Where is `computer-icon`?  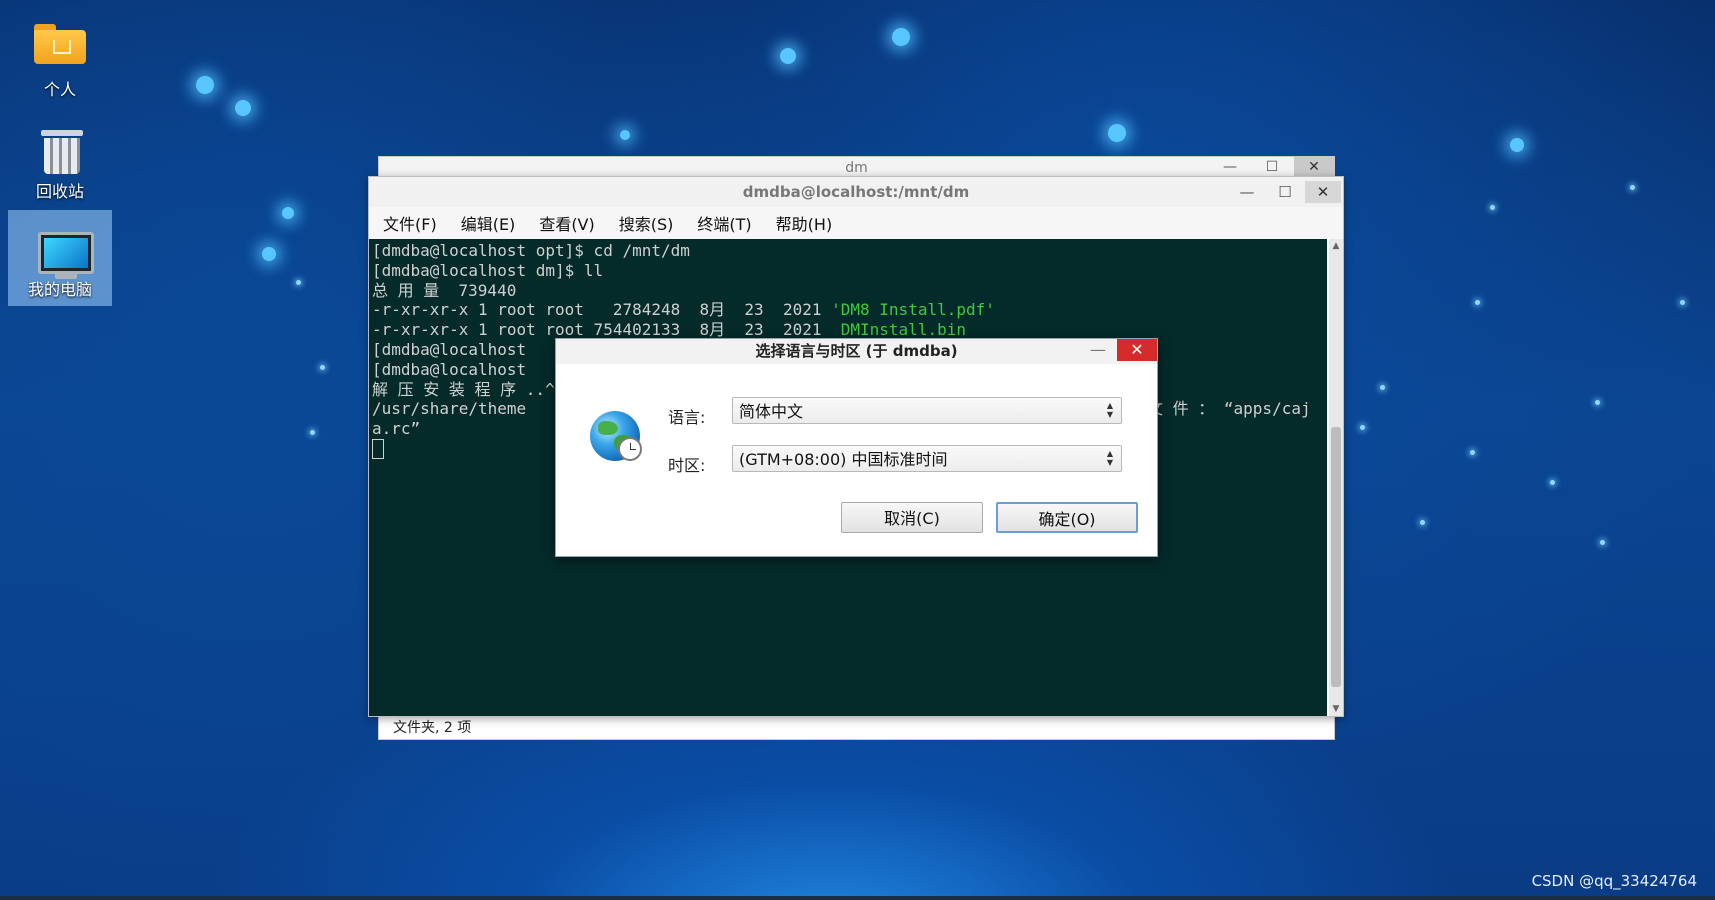 computer-icon is located at coordinates (66, 255).